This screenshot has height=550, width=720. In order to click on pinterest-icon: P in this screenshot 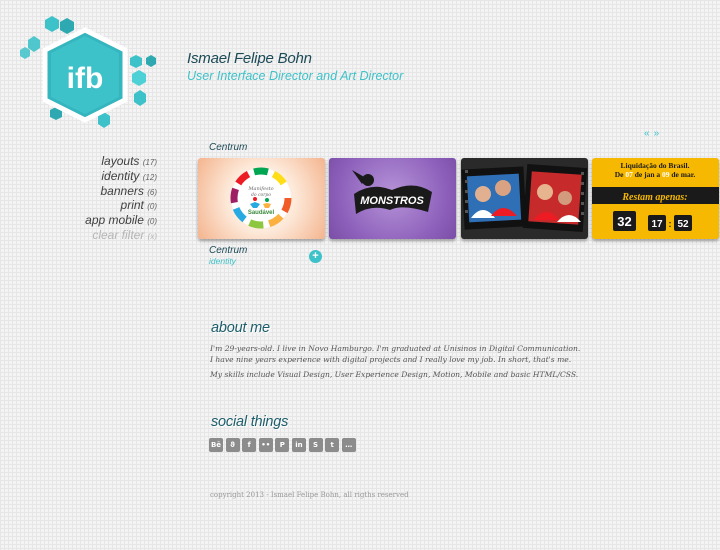, I will do `click(282, 445)`.